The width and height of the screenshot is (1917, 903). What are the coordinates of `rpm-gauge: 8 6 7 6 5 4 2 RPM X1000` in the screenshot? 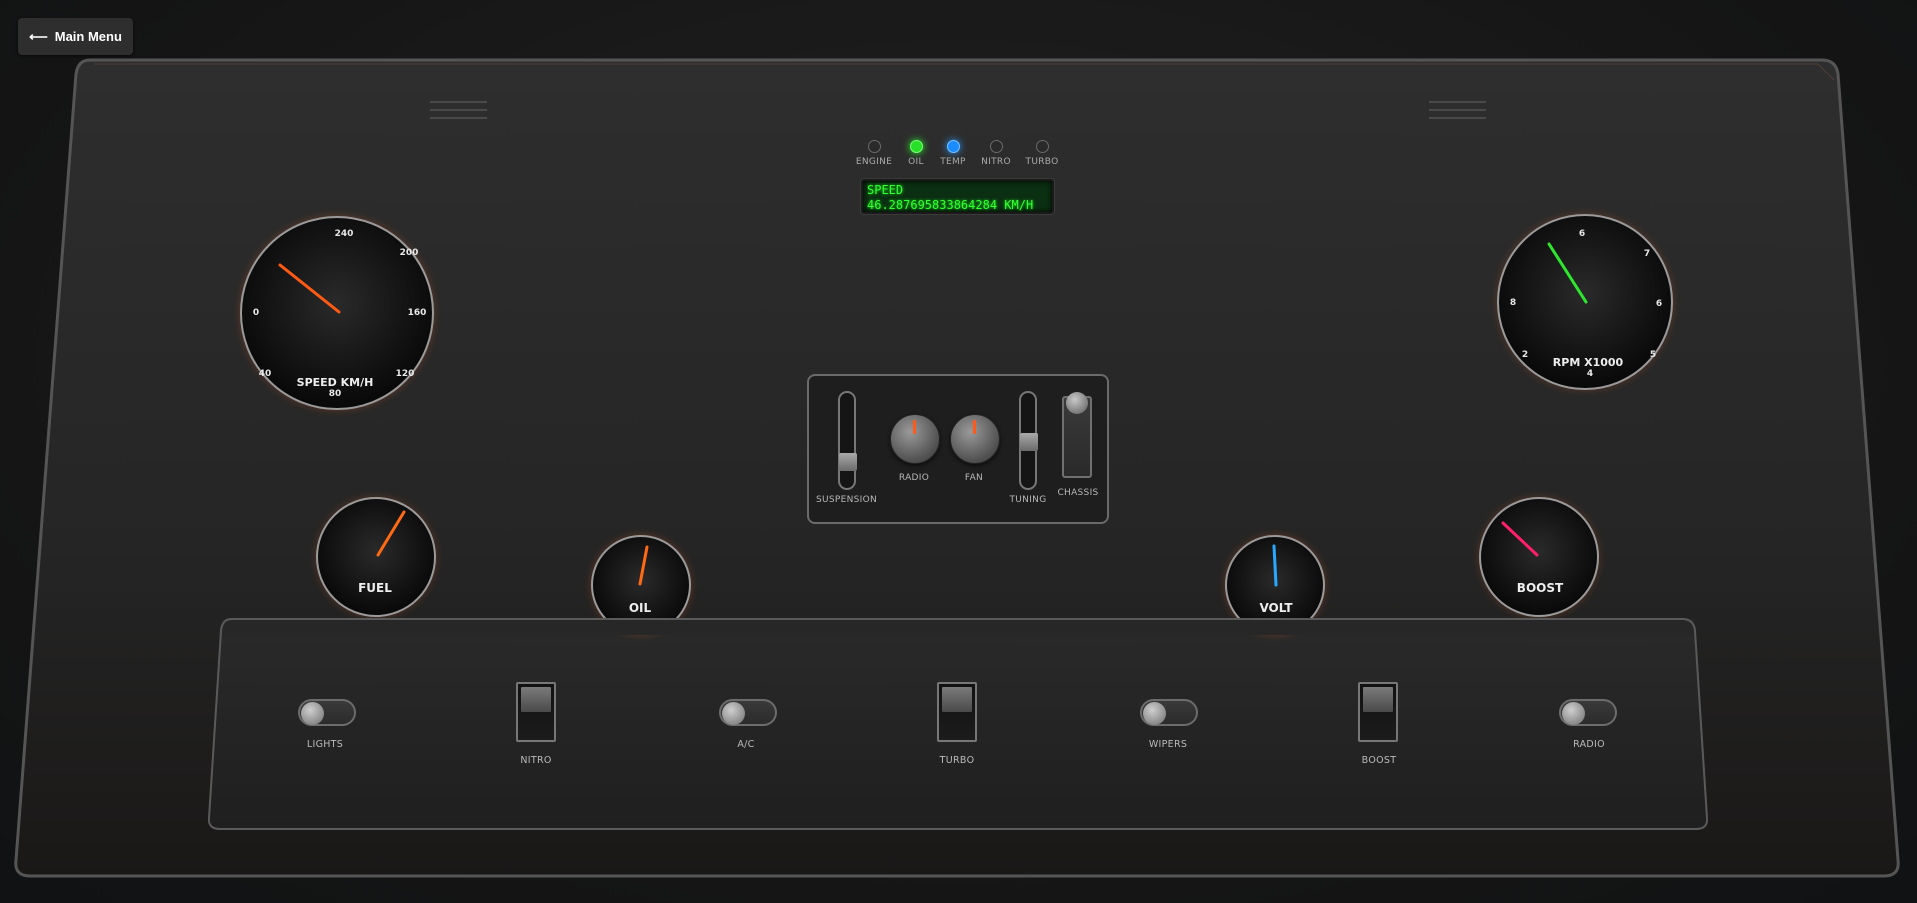 It's located at (1585, 302).